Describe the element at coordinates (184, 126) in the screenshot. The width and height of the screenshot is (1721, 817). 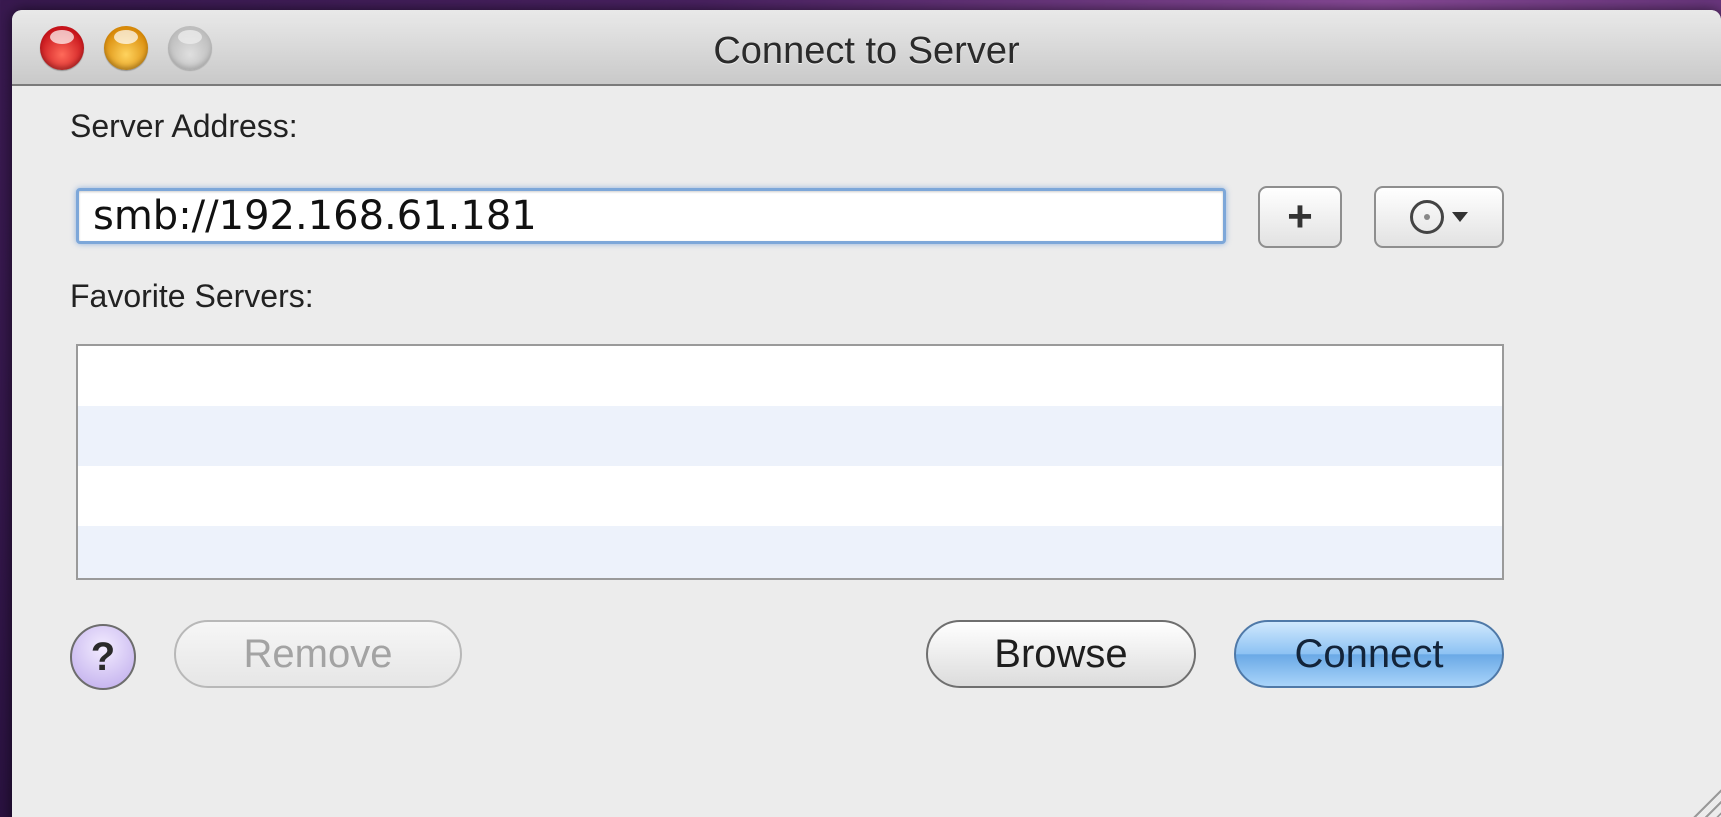
I see `server-address-label: Server Address:` at that location.